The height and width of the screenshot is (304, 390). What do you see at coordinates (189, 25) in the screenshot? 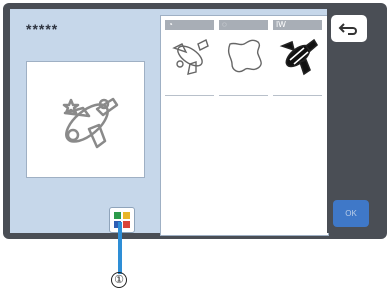
I see `tab-bar-1: ◔` at bounding box center [189, 25].